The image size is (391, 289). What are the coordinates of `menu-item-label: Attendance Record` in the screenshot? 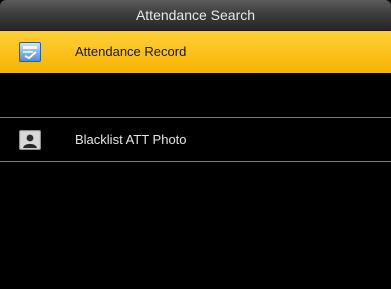 It's located at (131, 51).